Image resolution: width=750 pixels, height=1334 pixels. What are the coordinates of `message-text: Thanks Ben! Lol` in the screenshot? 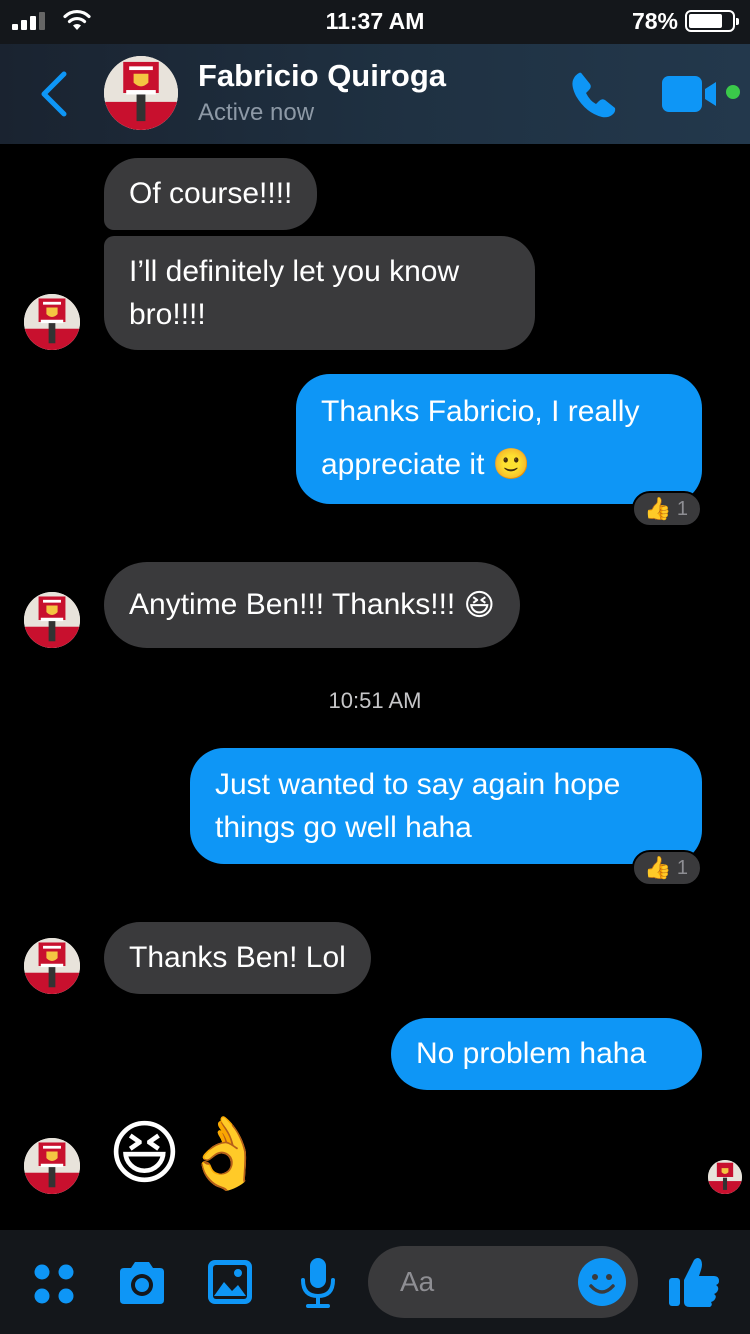 It's located at (237, 958).